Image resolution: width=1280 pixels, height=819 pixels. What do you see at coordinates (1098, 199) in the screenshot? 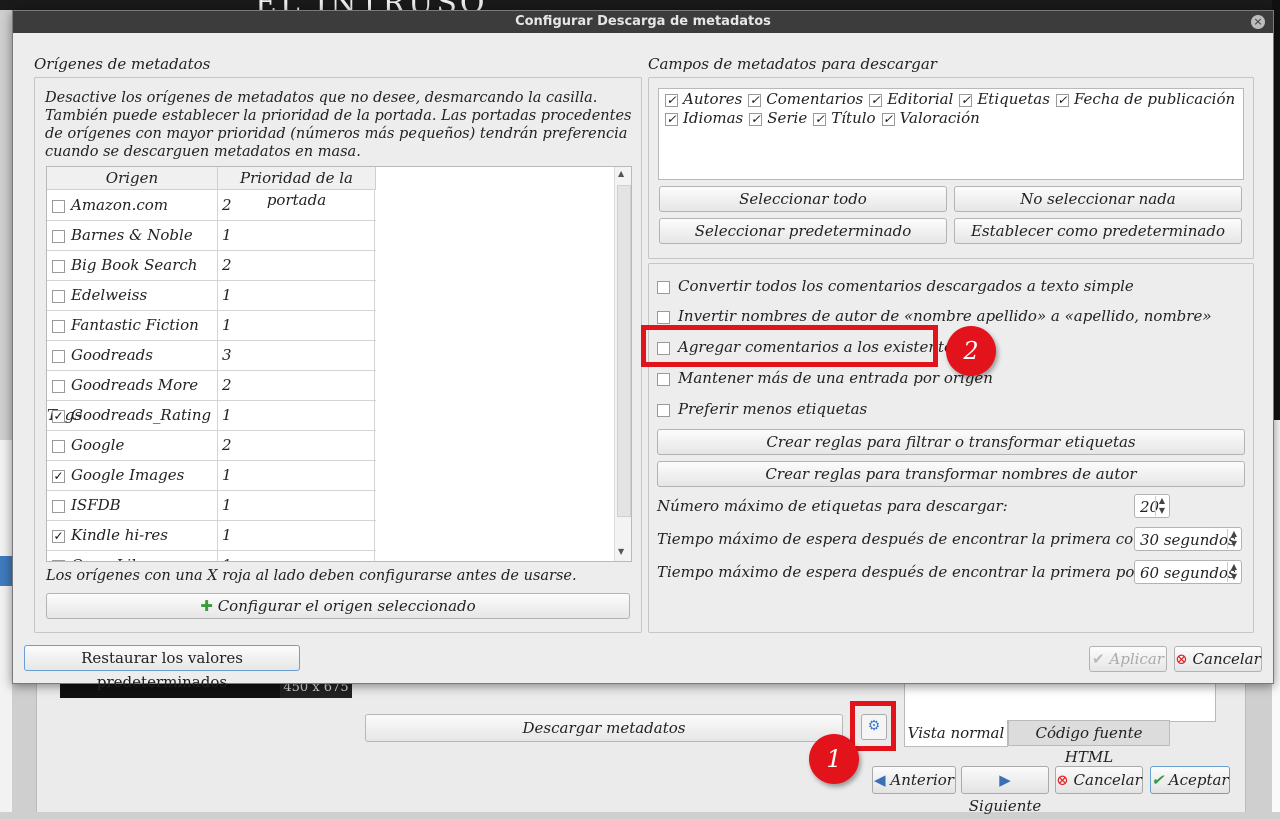
I see `select-none-button: No seleccionar nada` at bounding box center [1098, 199].